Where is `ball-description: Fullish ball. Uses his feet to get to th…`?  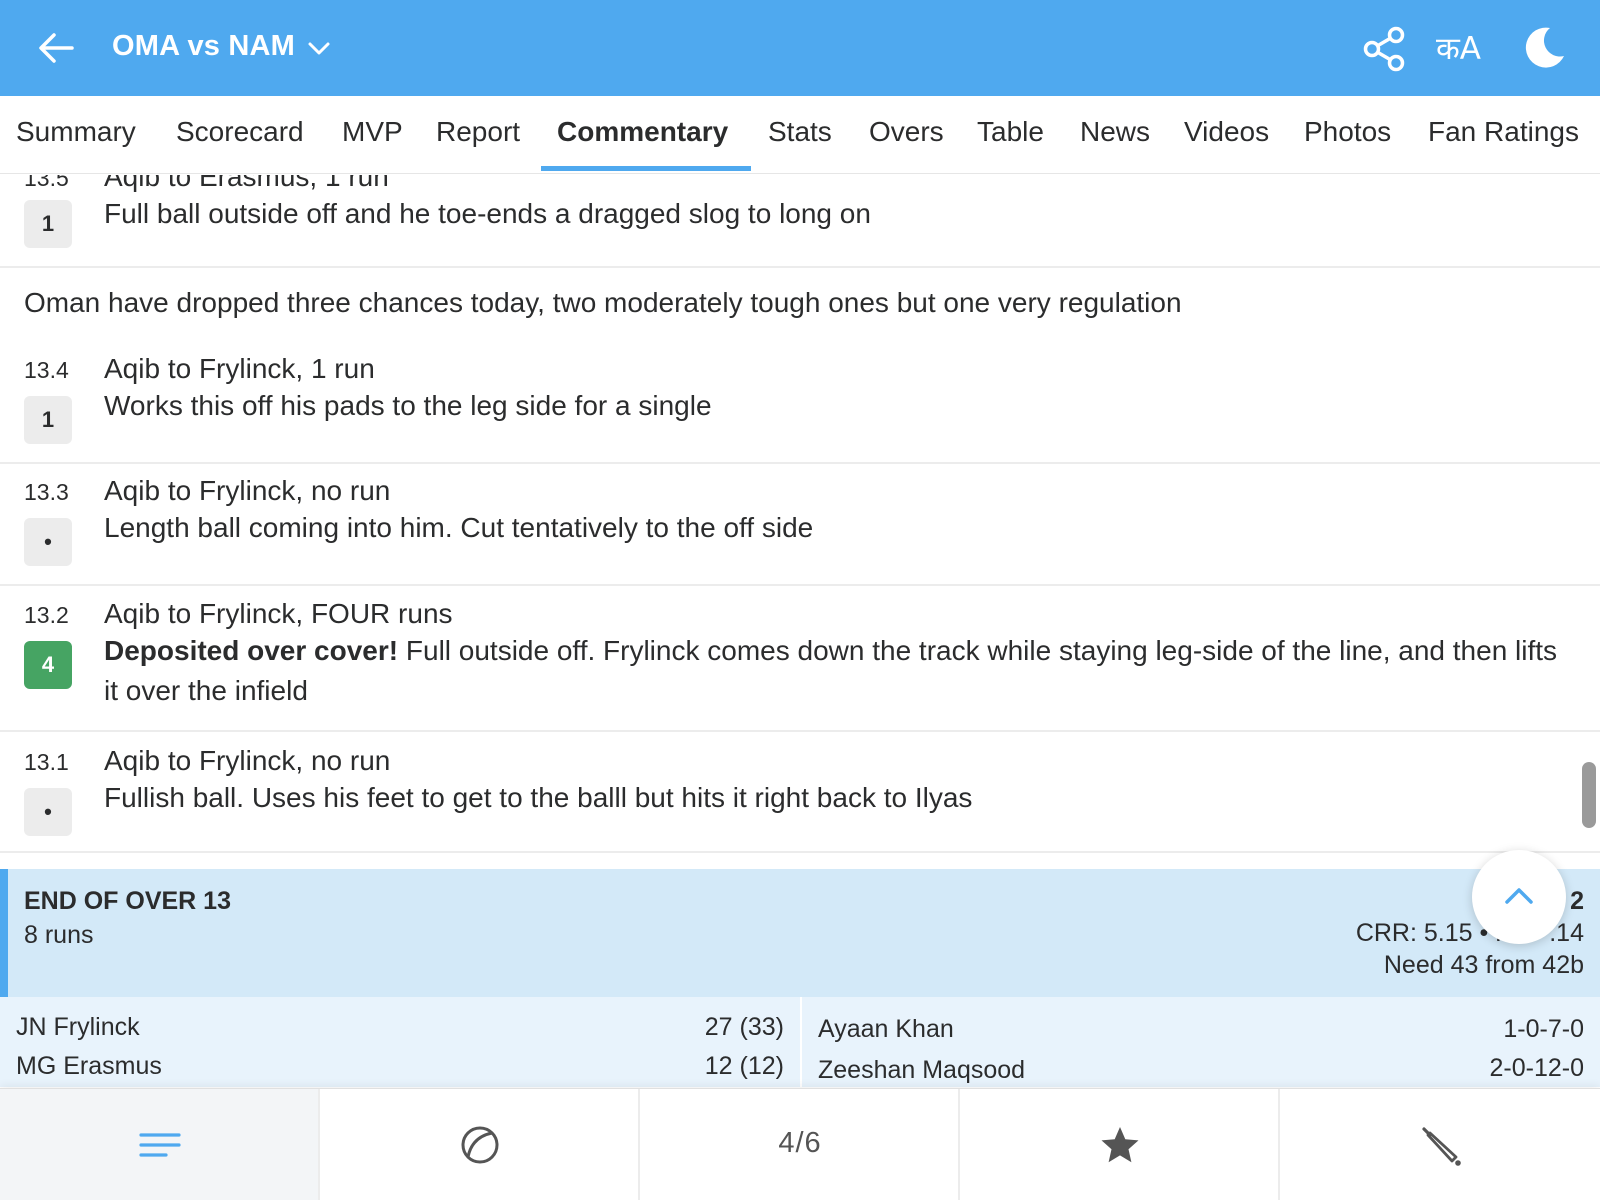 ball-description: Fullish ball. Uses his feet to get to th… is located at coordinates (538, 797).